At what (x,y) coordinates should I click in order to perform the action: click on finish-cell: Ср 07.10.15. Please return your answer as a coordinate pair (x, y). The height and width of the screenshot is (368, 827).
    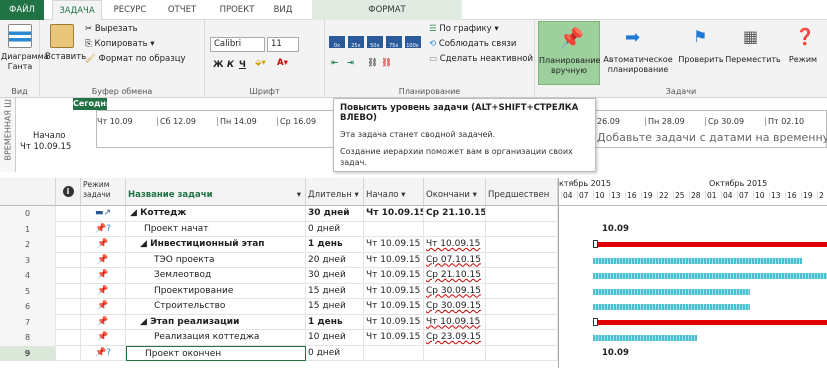
    Looking at the image, I should click on (455, 260).